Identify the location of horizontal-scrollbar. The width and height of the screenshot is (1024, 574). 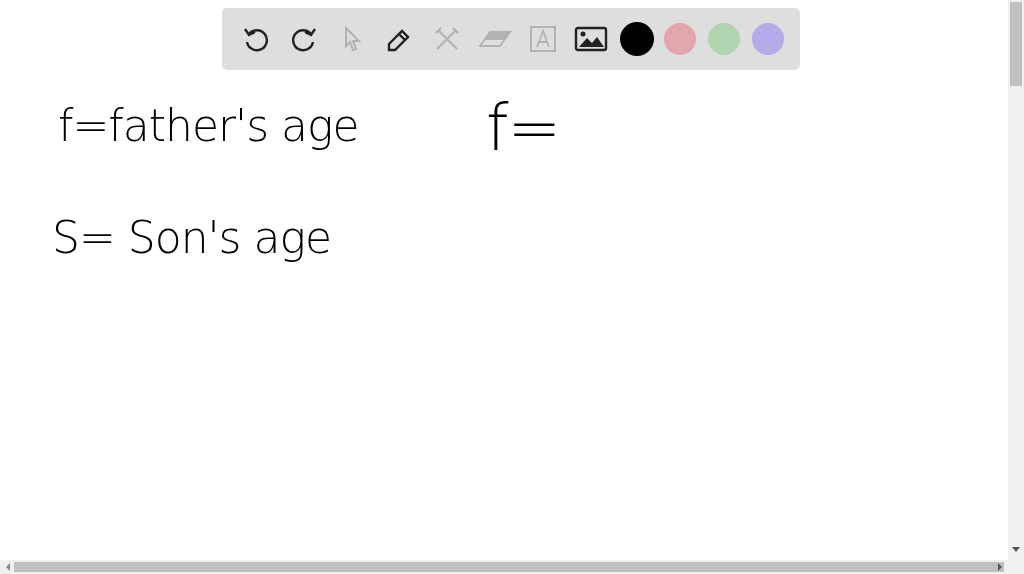
(512, 567).